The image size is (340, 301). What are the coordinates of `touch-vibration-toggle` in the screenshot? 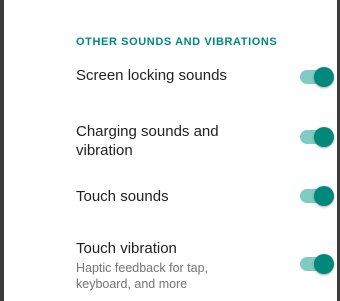 It's located at (317, 264).